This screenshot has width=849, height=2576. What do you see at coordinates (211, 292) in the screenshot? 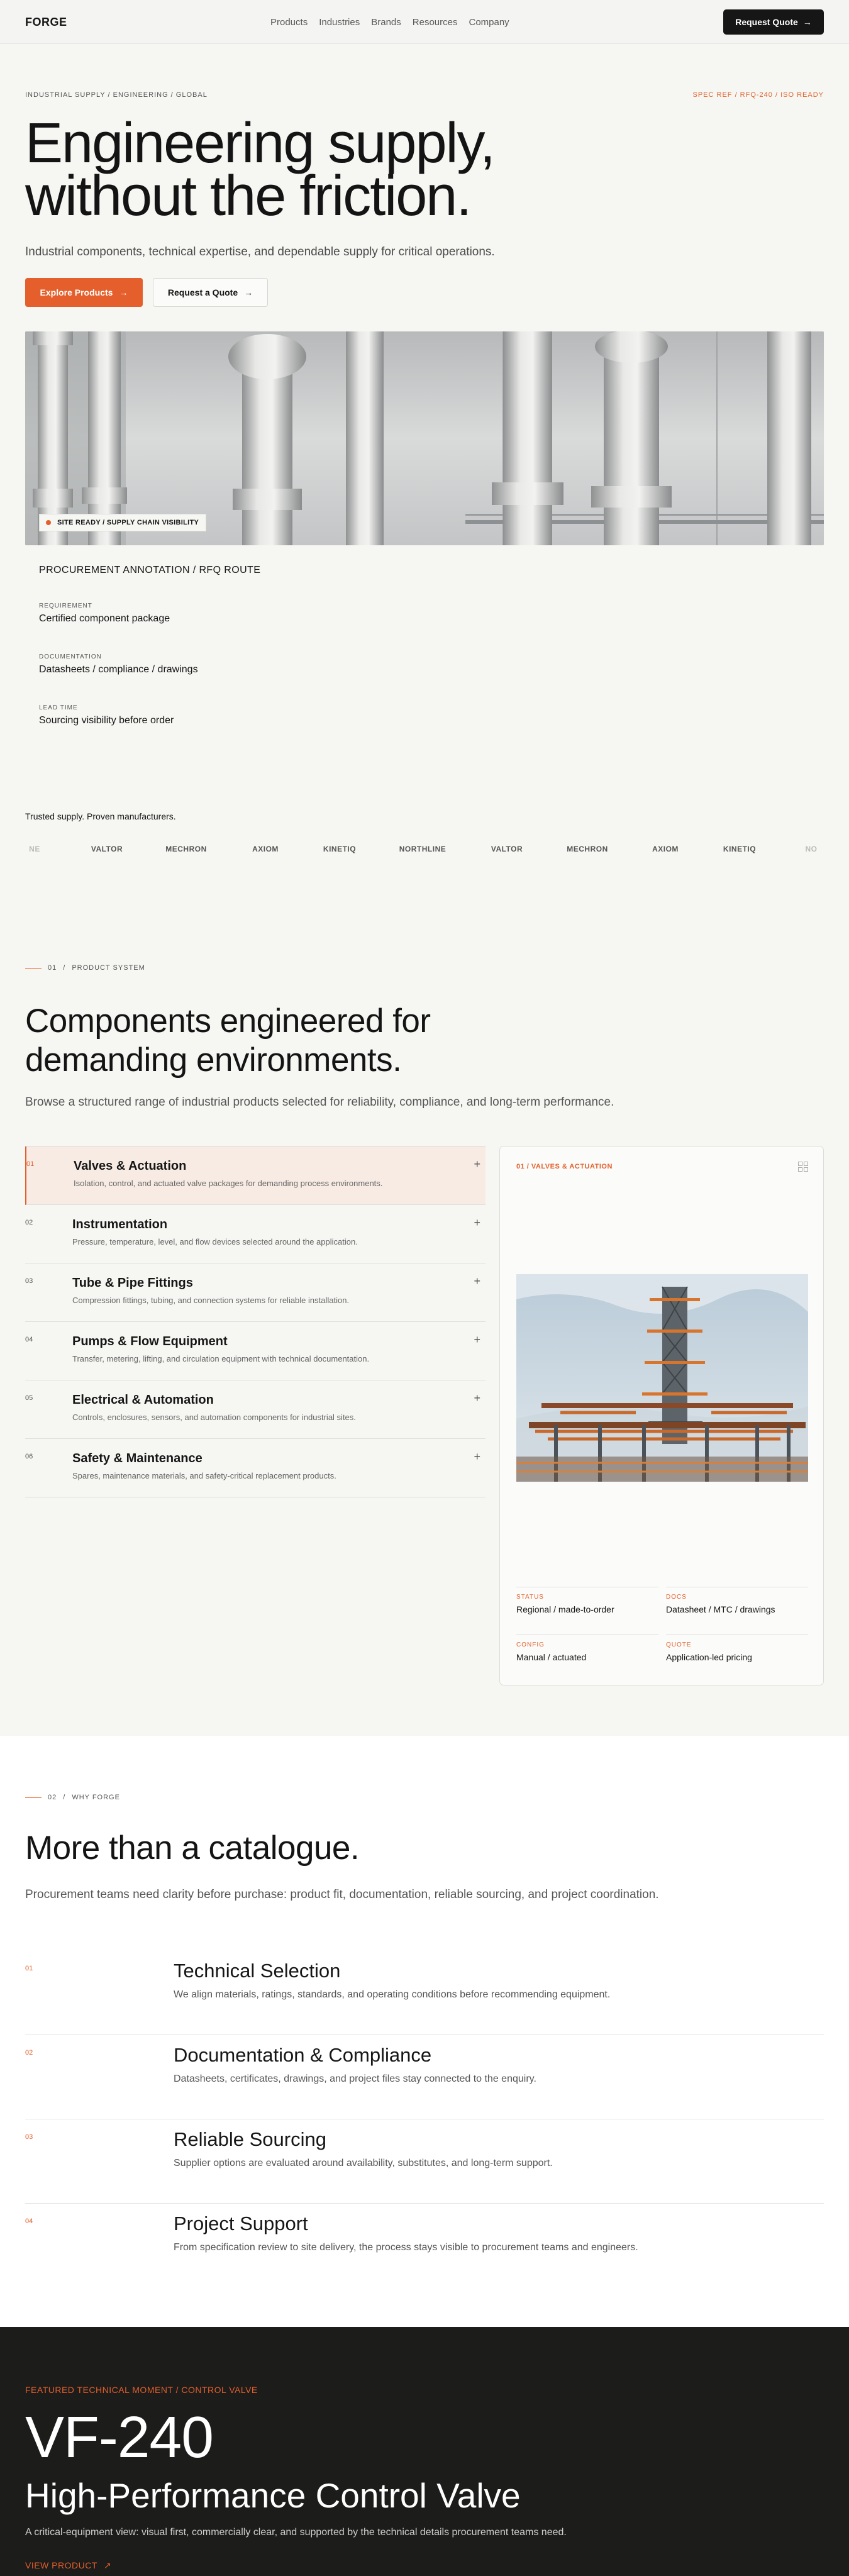
I see `request-a-quote-button: Request a Quote →` at bounding box center [211, 292].